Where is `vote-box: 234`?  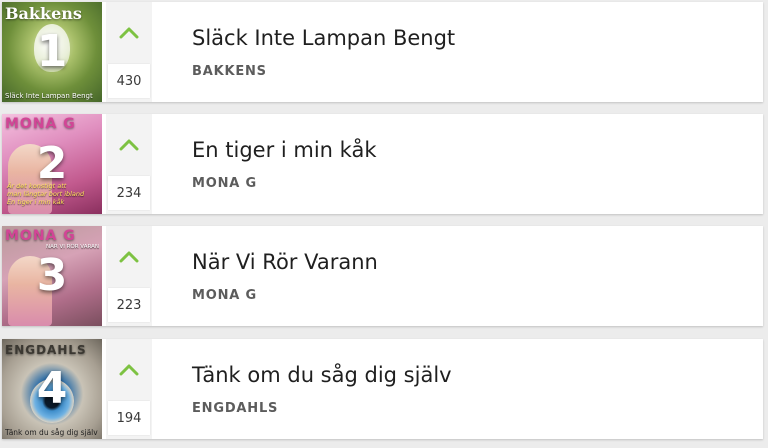 vote-box: 234 is located at coordinates (129, 164).